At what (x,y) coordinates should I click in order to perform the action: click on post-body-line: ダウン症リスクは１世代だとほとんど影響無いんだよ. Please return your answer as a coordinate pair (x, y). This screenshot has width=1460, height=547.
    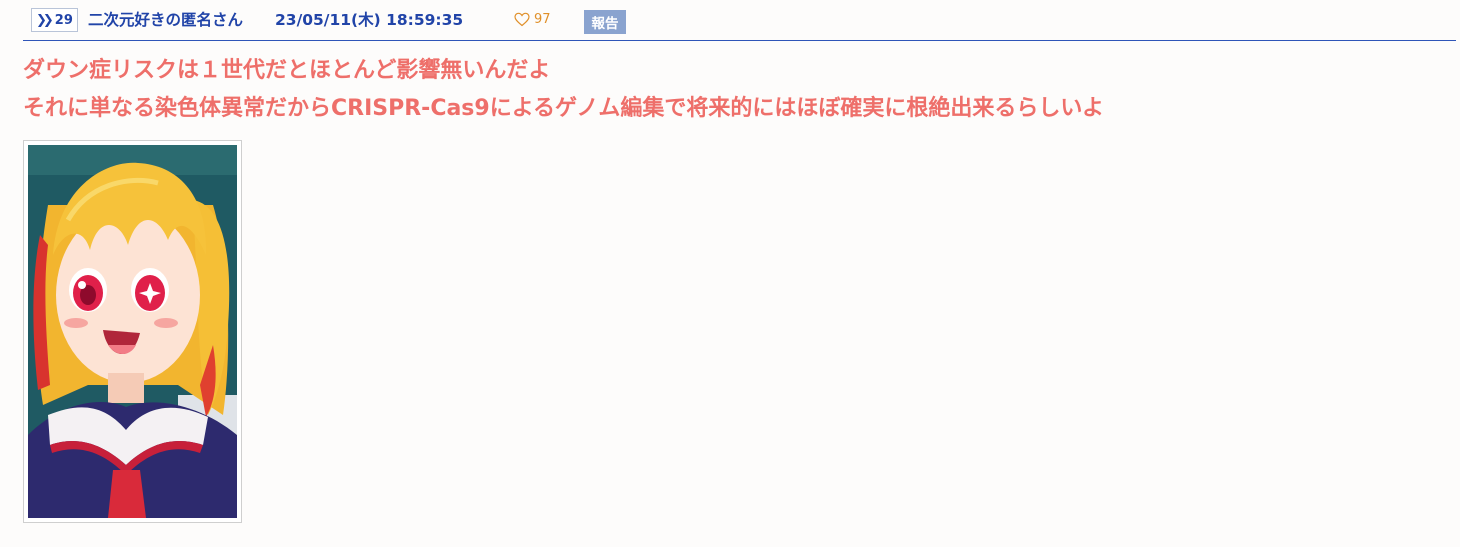
    Looking at the image, I should click on (287, 70).